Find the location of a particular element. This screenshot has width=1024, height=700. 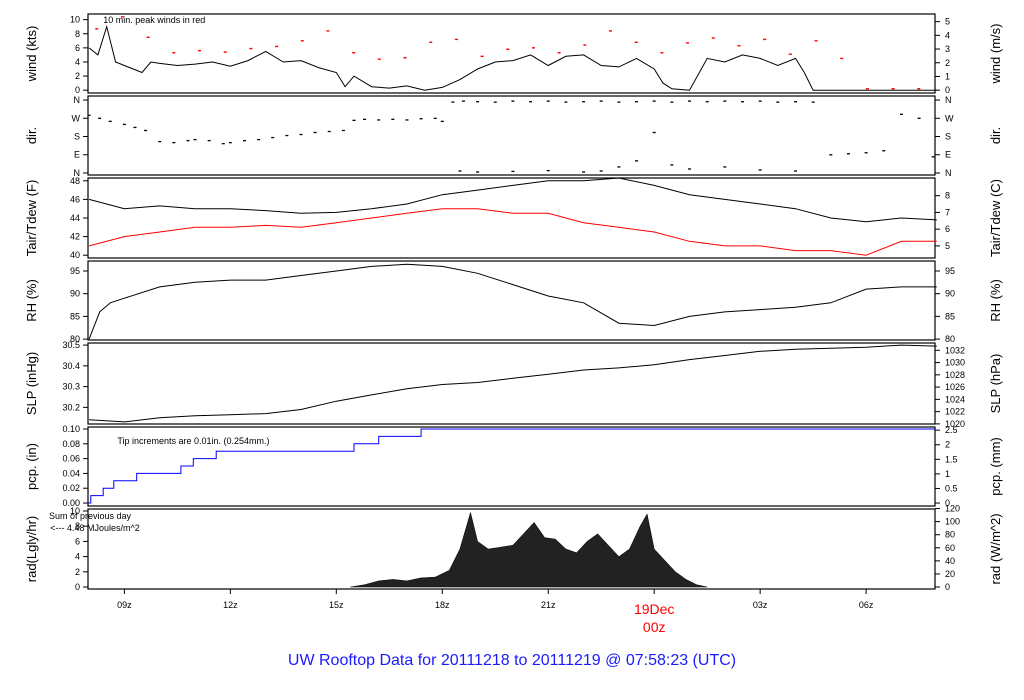

wind-right-tick-label: 1 is located at coordinates (947, 76).